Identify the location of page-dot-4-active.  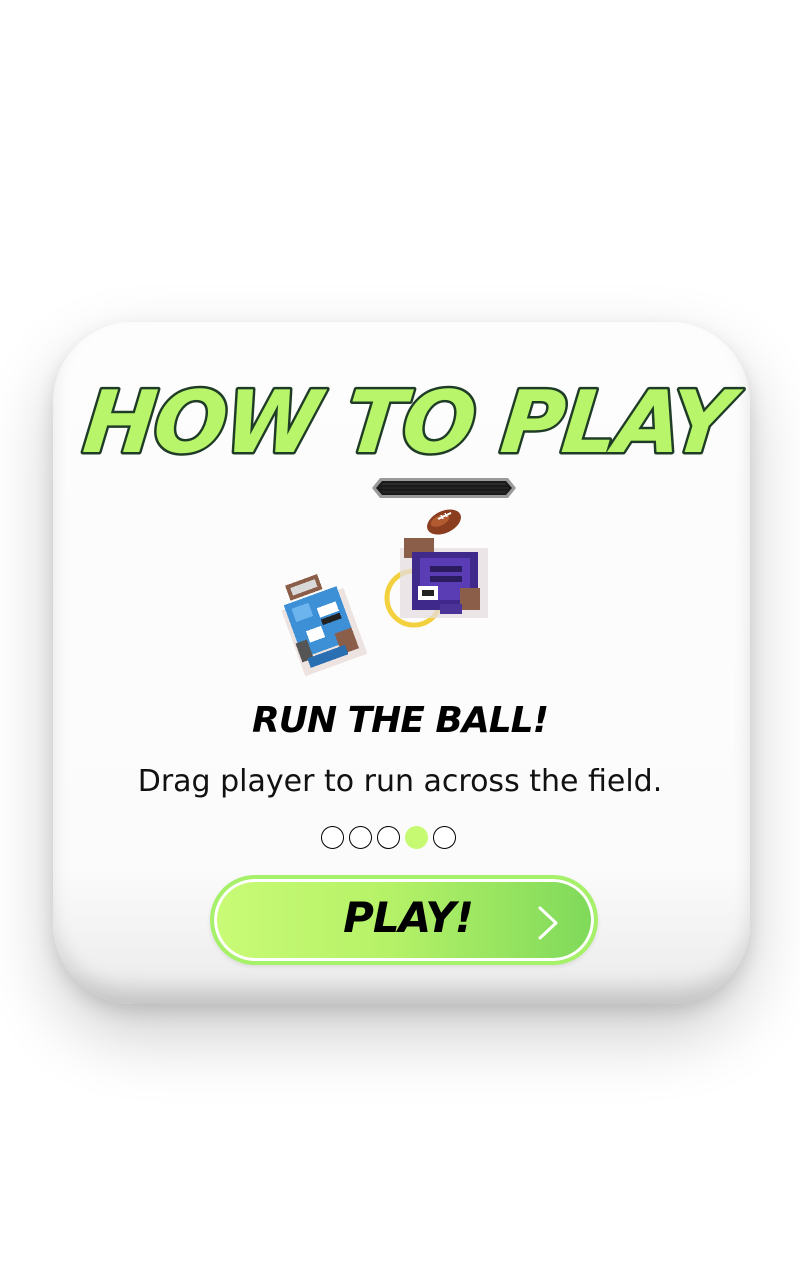
(416, 837).